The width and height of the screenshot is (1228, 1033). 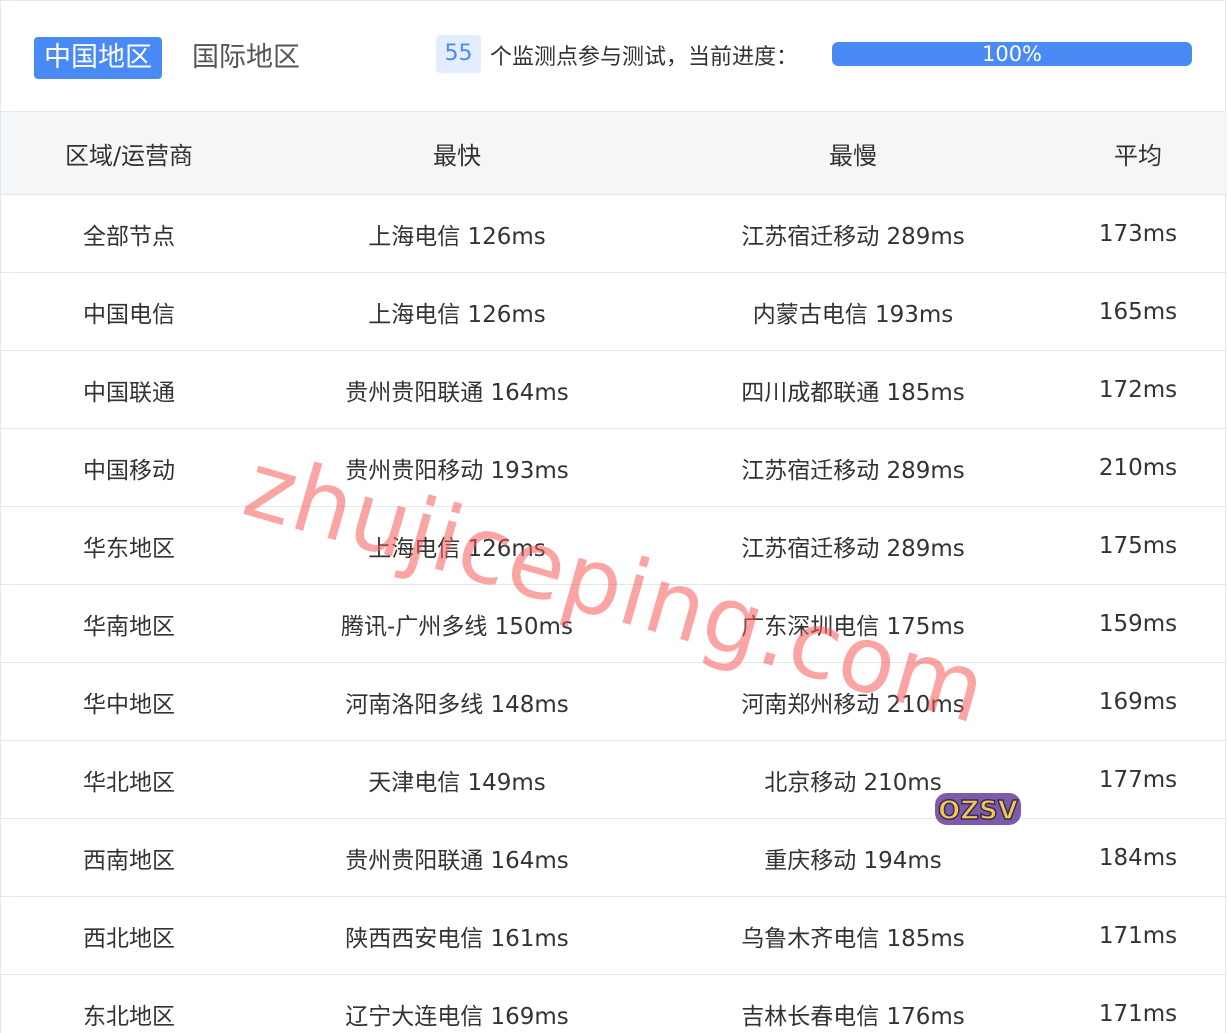 I want to click on cell-average: 184ms, so click(x=1138, y=857).